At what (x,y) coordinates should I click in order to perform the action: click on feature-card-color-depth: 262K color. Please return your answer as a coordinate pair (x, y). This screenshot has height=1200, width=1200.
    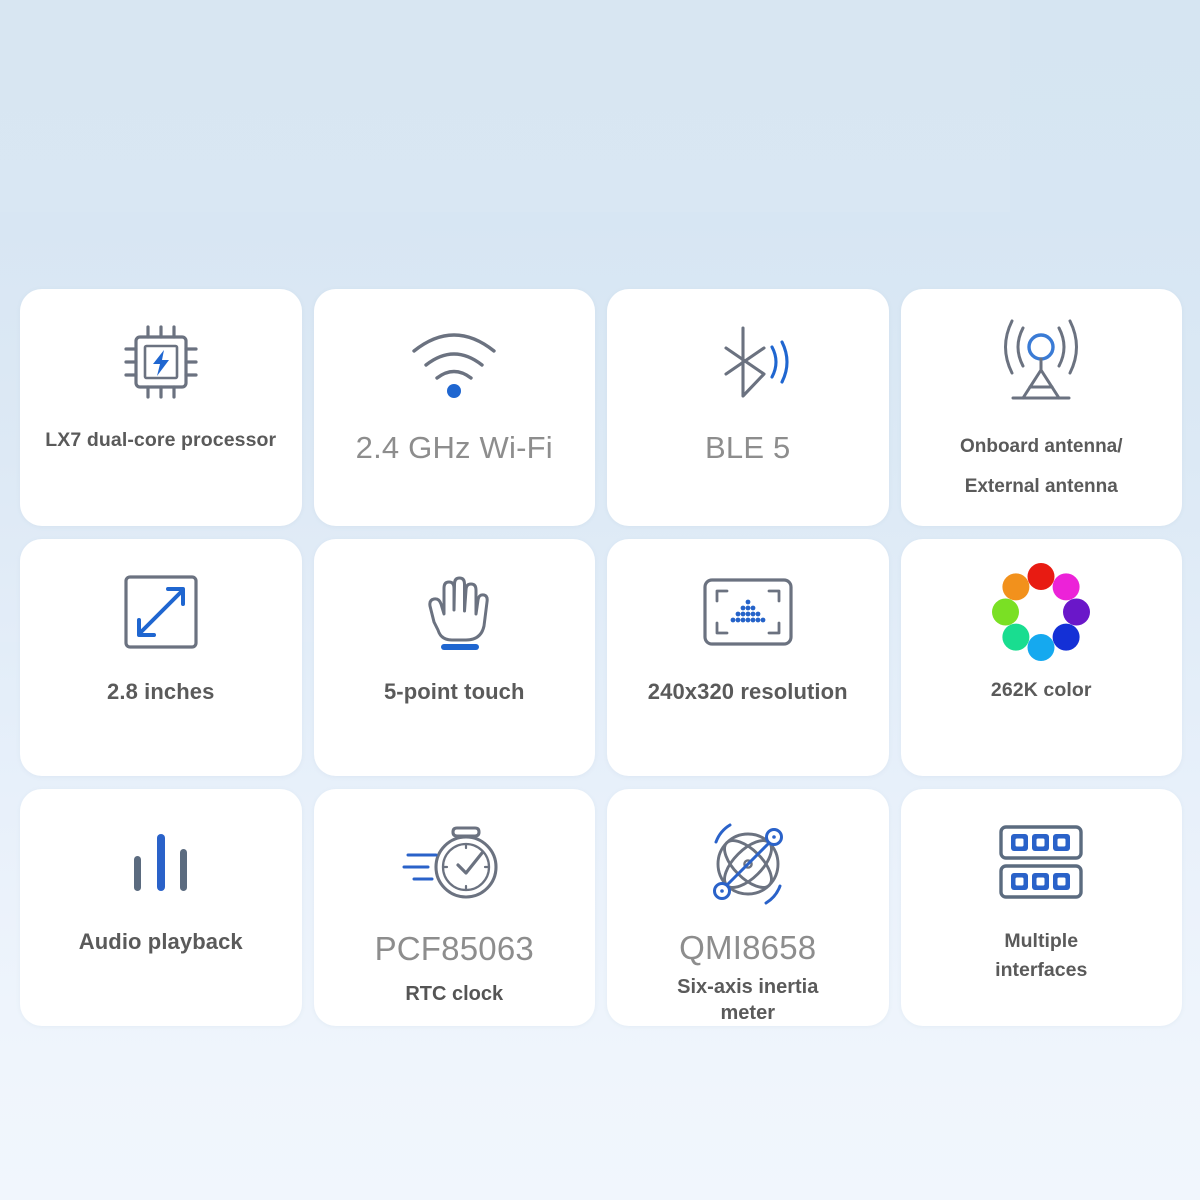
    Looking at the image, I should click on (1041, 657).